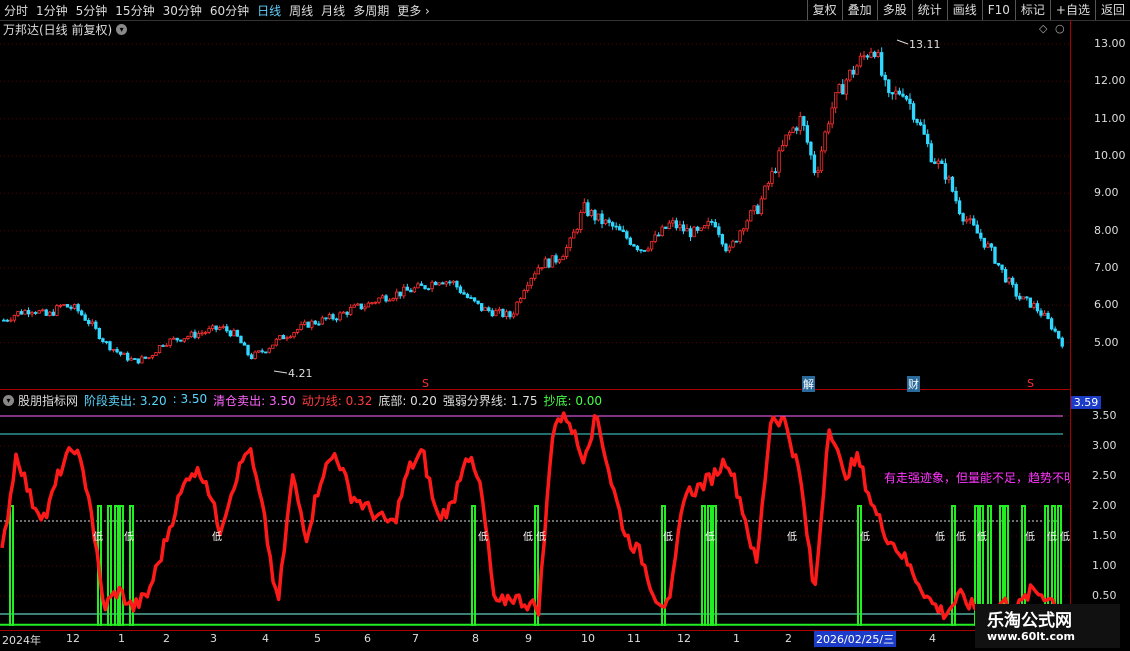  I want to click on time-label: 7, so click(415, 638).